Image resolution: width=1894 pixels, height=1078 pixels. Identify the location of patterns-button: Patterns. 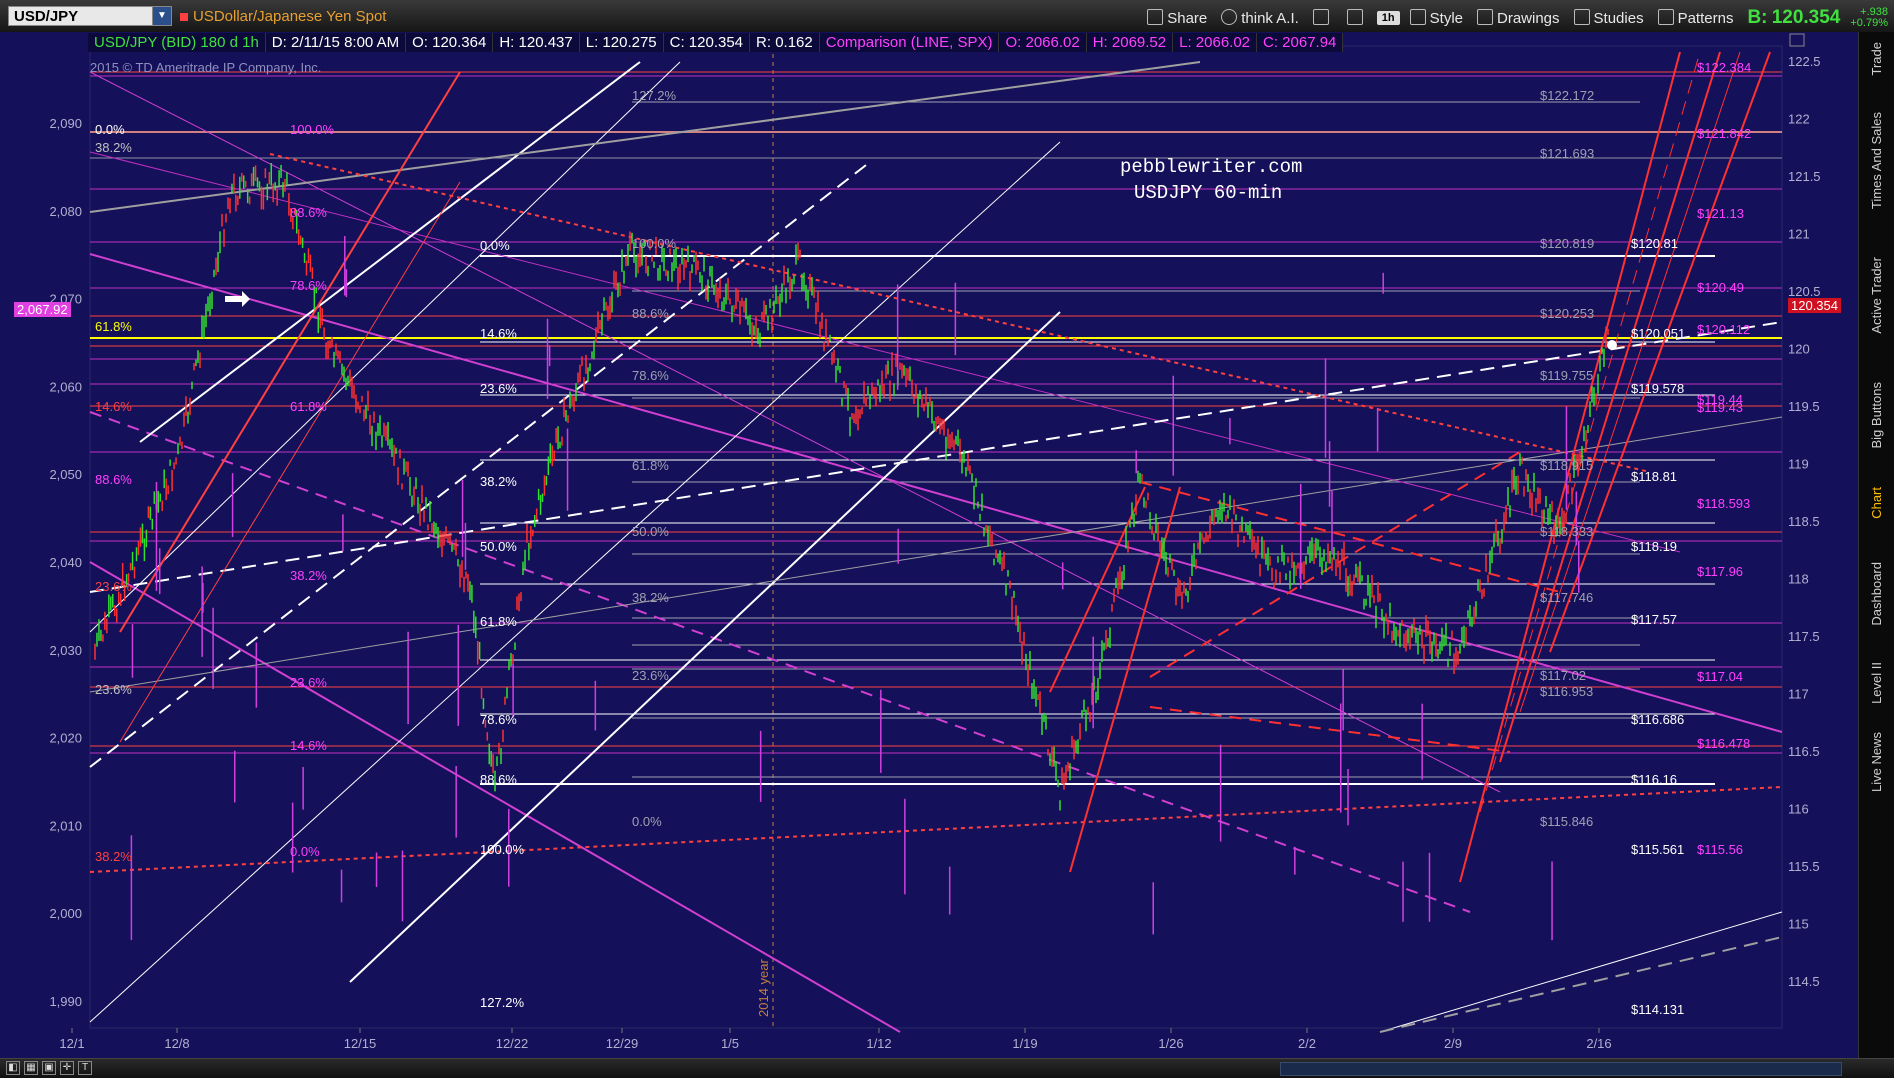
(1696, 18).